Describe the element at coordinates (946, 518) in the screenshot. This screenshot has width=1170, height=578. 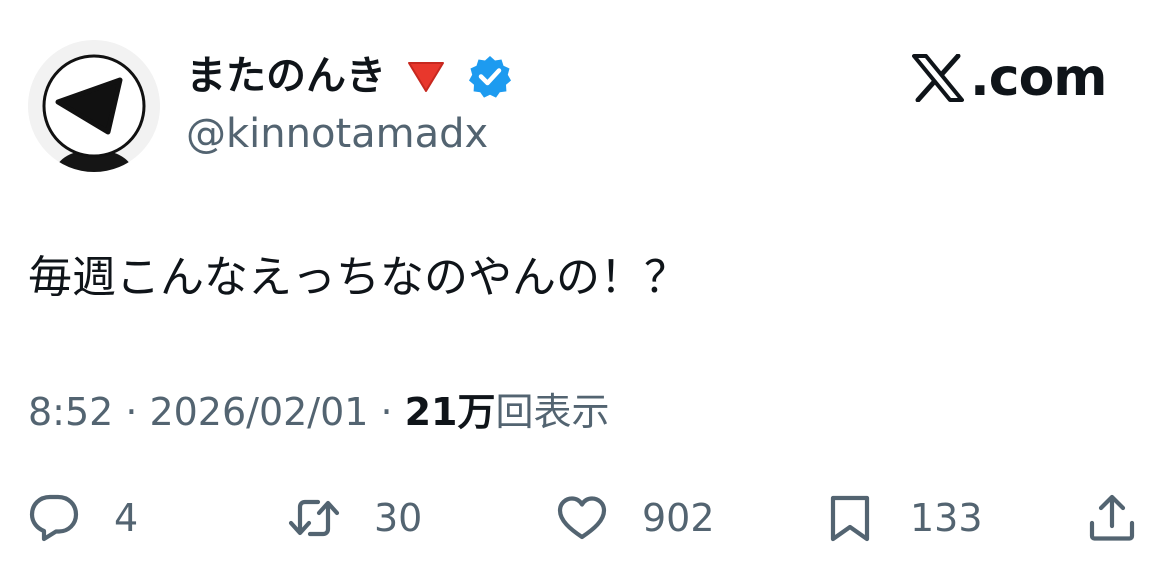
I see `bookmark-count: 133` at that location.